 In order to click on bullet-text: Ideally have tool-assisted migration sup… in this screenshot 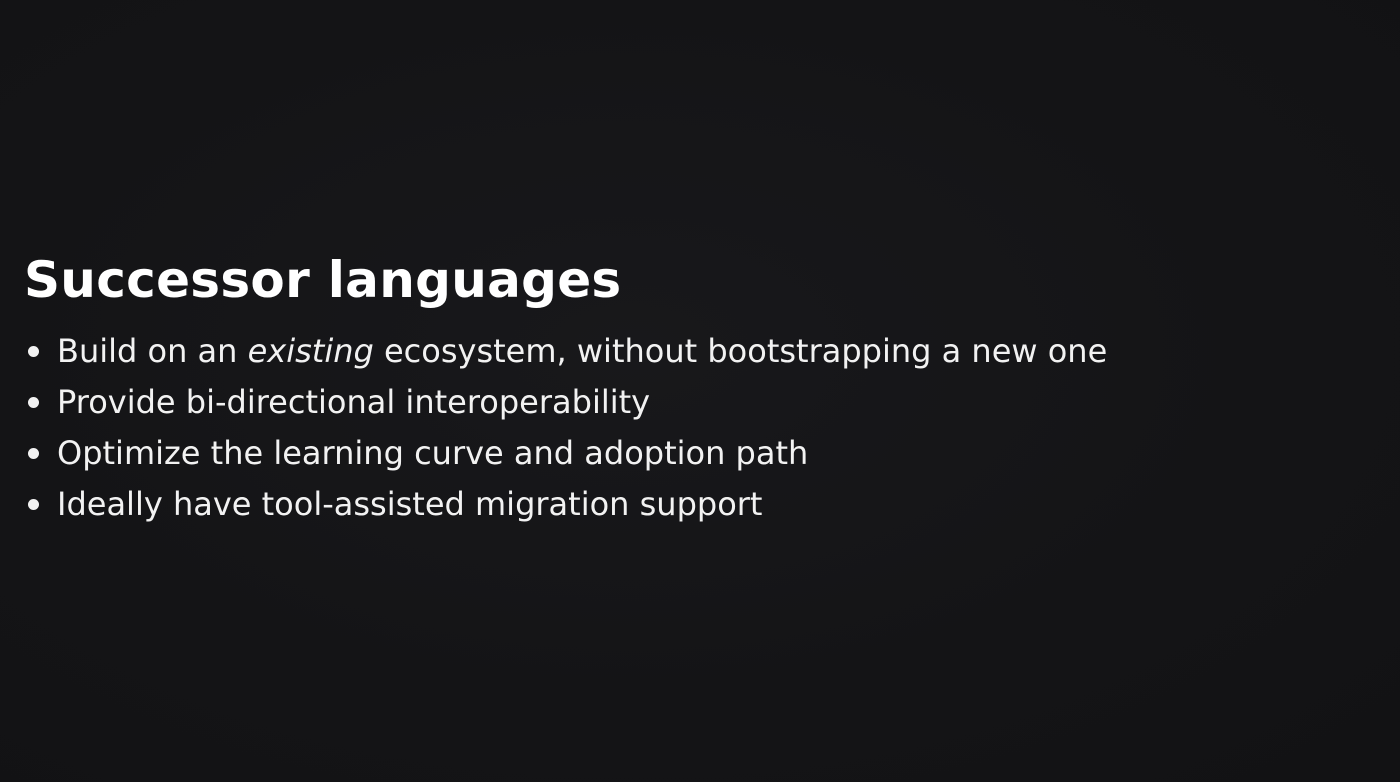, I will do `click(410, 504)`.